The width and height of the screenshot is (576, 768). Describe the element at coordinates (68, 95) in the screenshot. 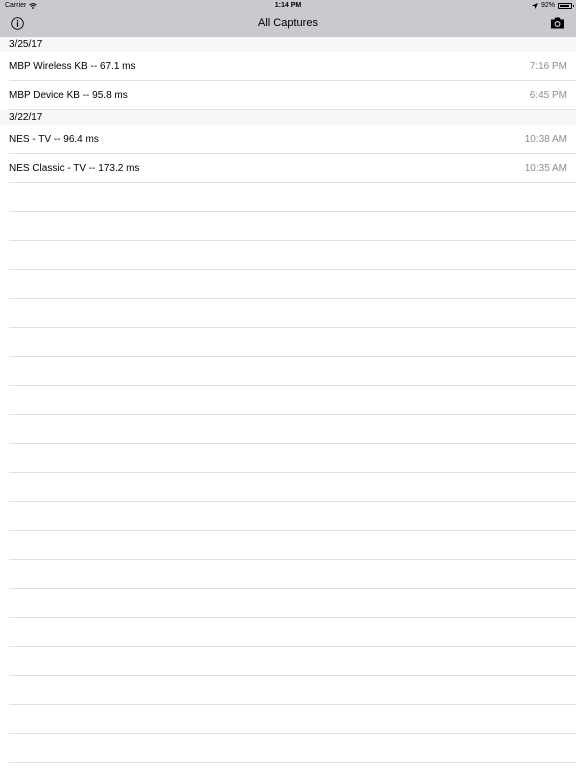

I see `capture-title: MBP Device KB -- 95.8 ms` at that location.